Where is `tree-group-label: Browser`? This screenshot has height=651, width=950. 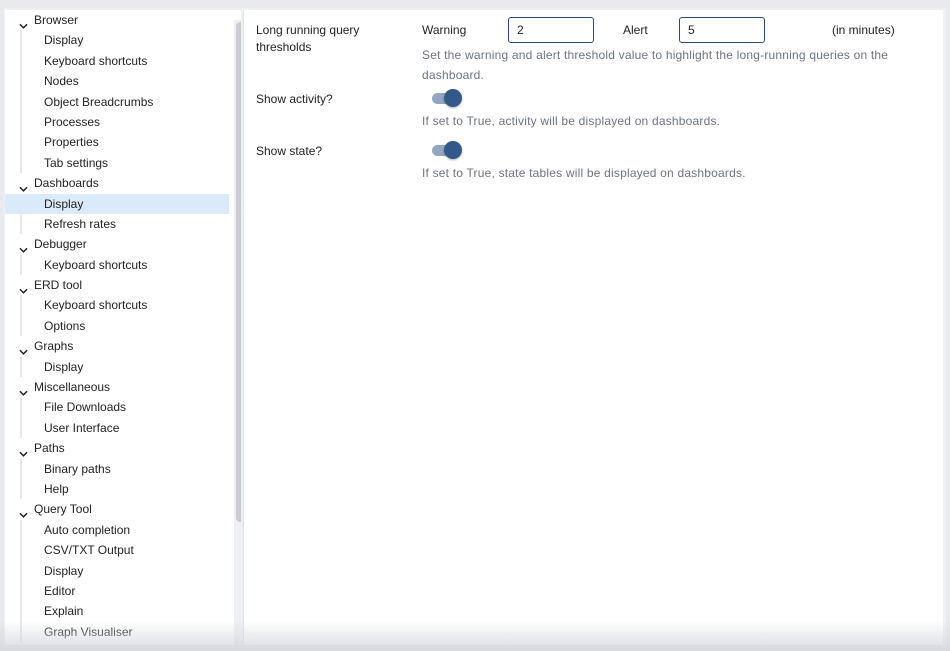
tree-group-label: Browser is located at coordinates (56, 20).